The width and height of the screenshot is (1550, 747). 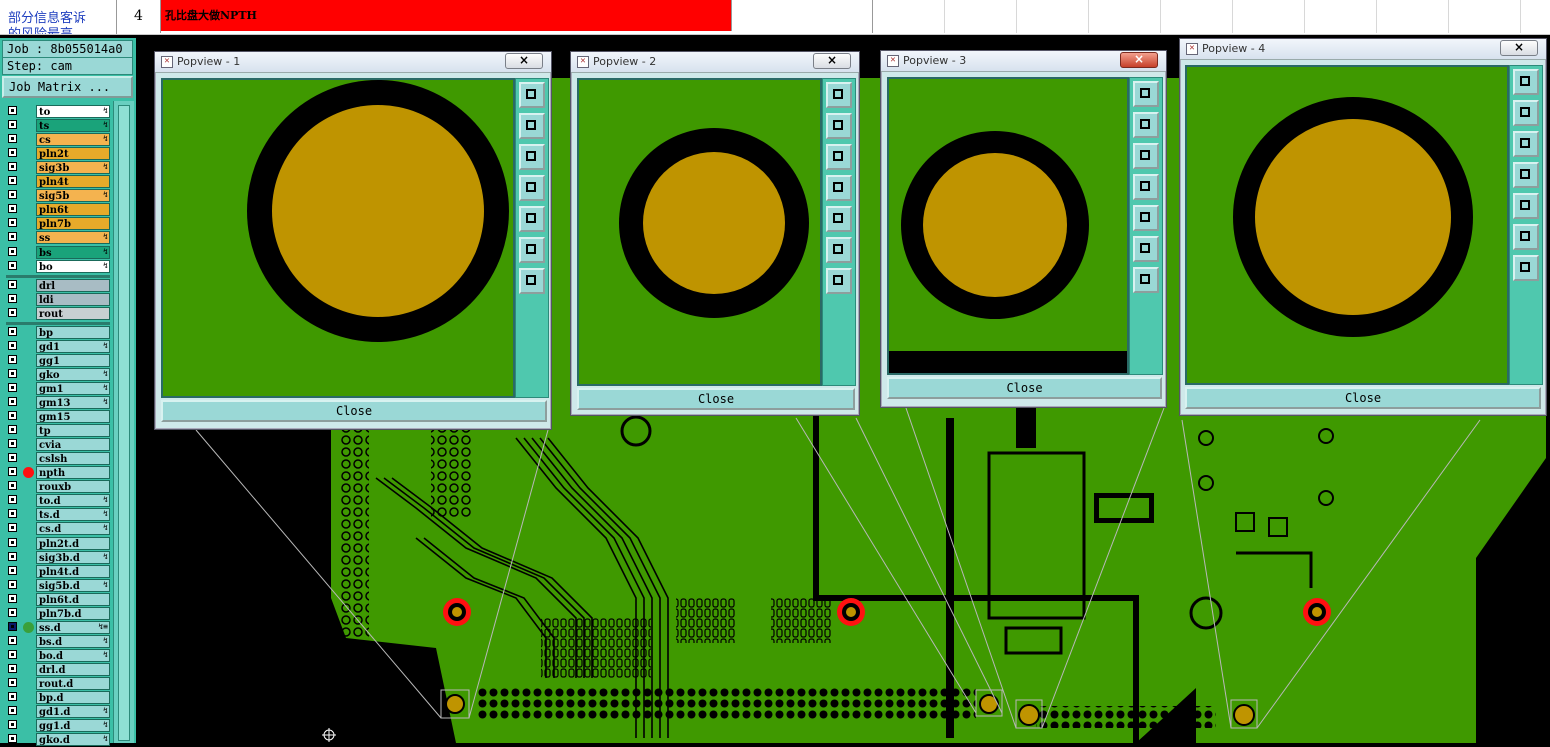 I want to click on sheet-red-cell: 孔比盘大做NPTH, so click(x=446, y=15).